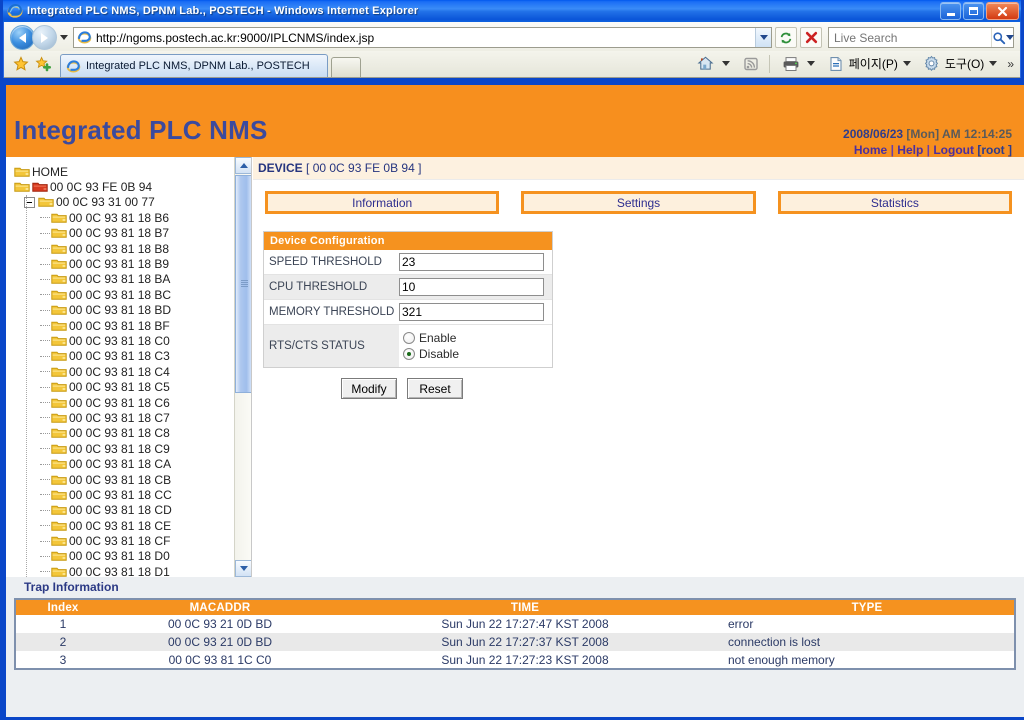 This screenshot has width=1024, height=720. Describe the element at coordinates (763, 37) in the screenshot. I see `address-dropdown-icon` at that location.